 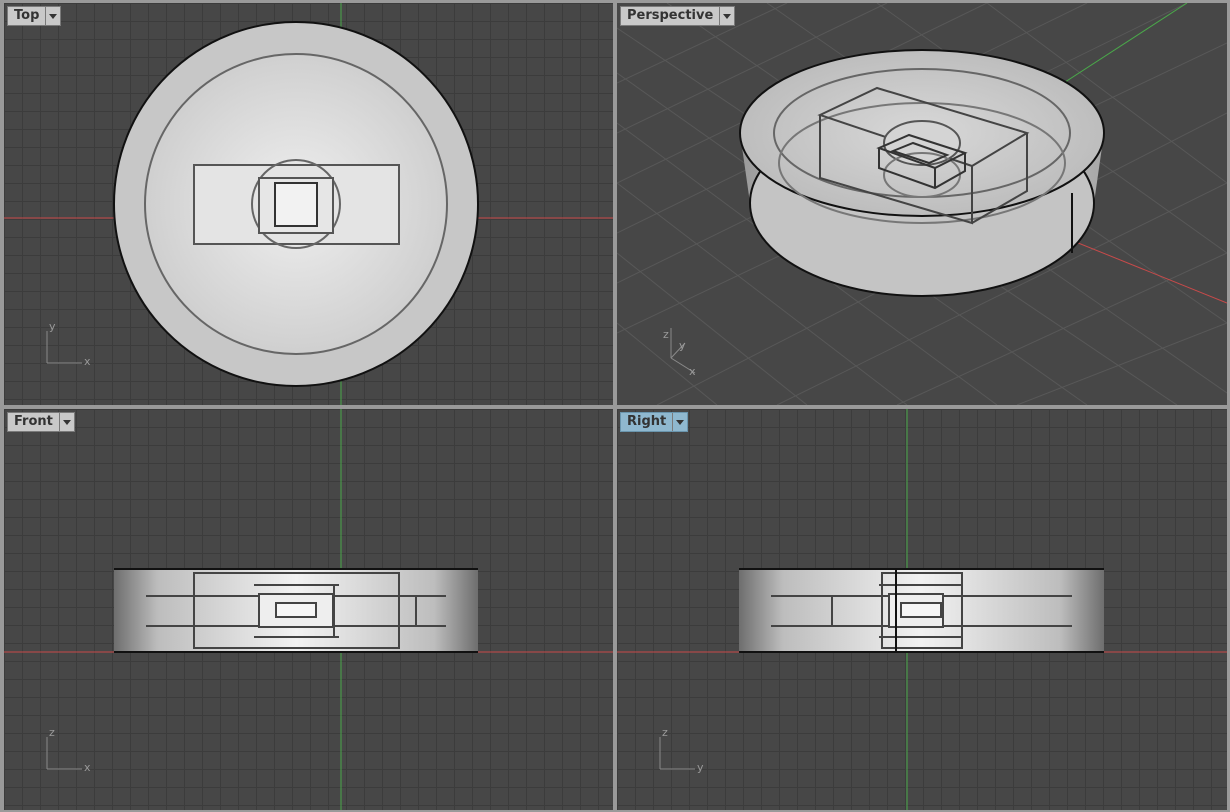 I want to click on viewport-tab-perspective: Perspective, so click(x=678, y=16).